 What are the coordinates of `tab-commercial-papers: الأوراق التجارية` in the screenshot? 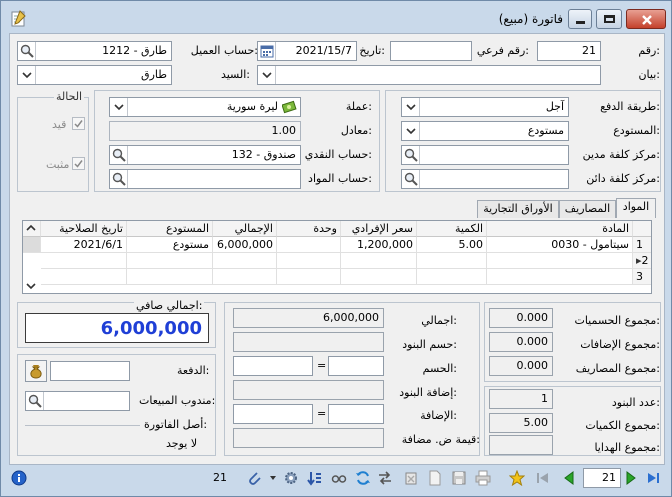 It's located at (518, 209).